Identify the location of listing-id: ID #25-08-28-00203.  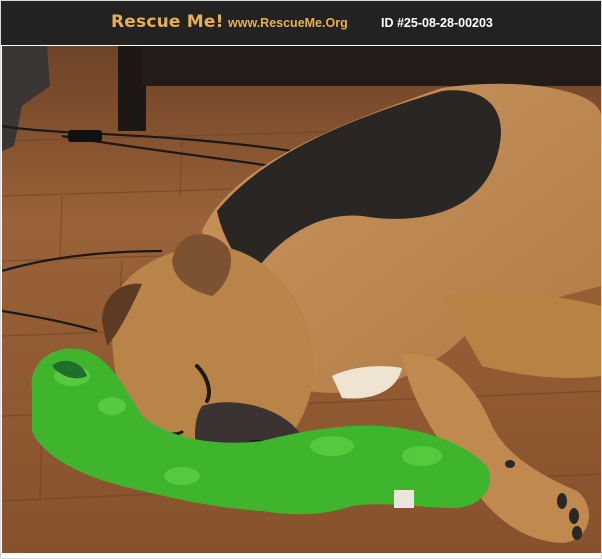
(437, 23).